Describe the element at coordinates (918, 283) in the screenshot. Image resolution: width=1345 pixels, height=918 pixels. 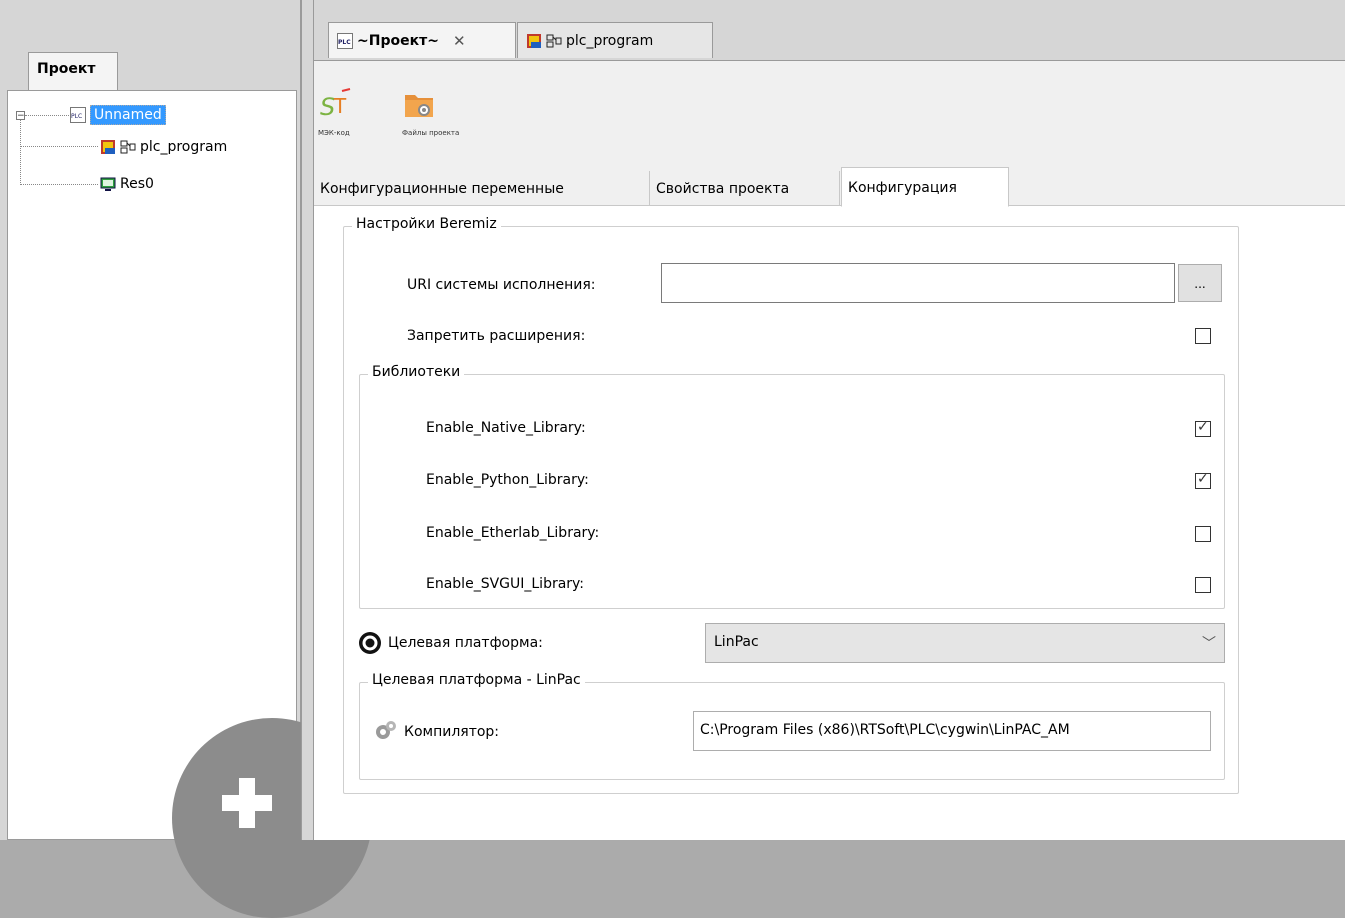
I see `uri-input` at that location.